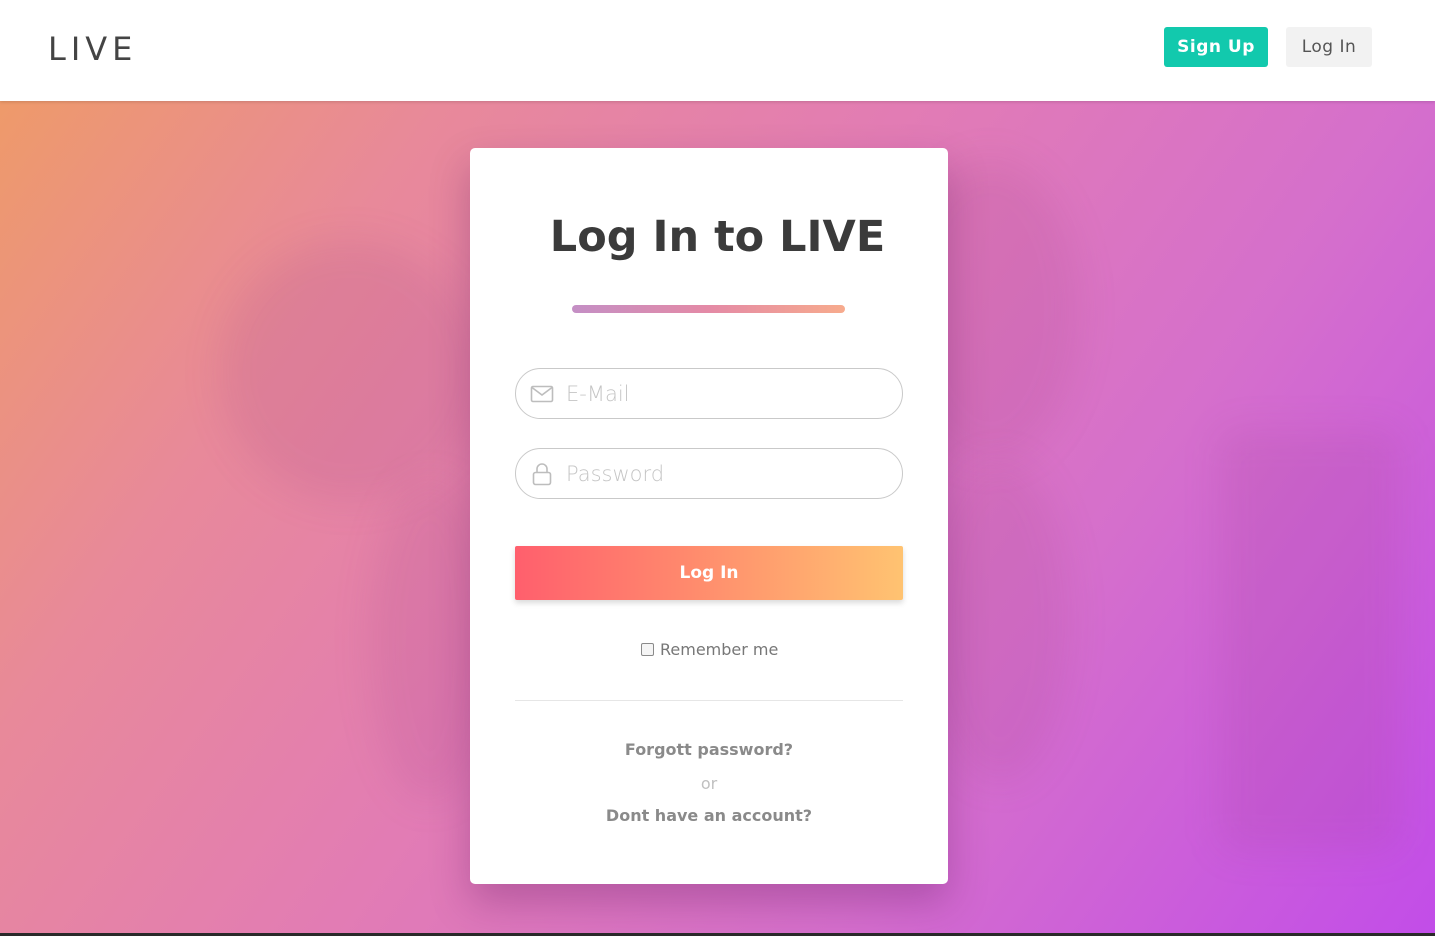 The width and height of the screenshot is (1435, 936). Describe the element at coordinates (717, 237) in the screenshot. I see `login-title: Log In to LIVE` at that location.